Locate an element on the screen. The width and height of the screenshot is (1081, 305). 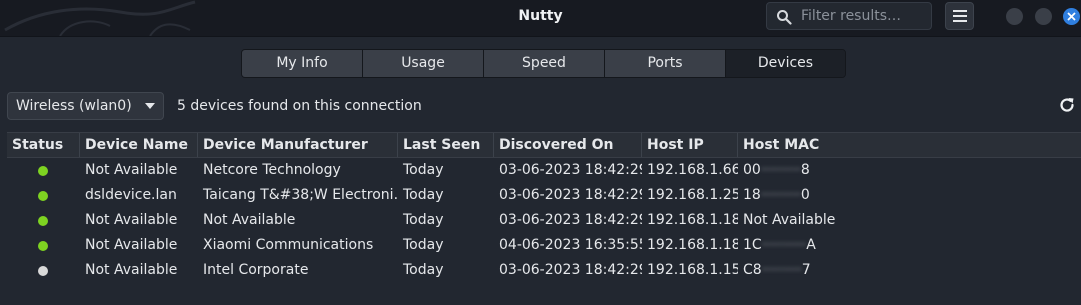
column-header-status: Status is located at coordinates (43, 145).